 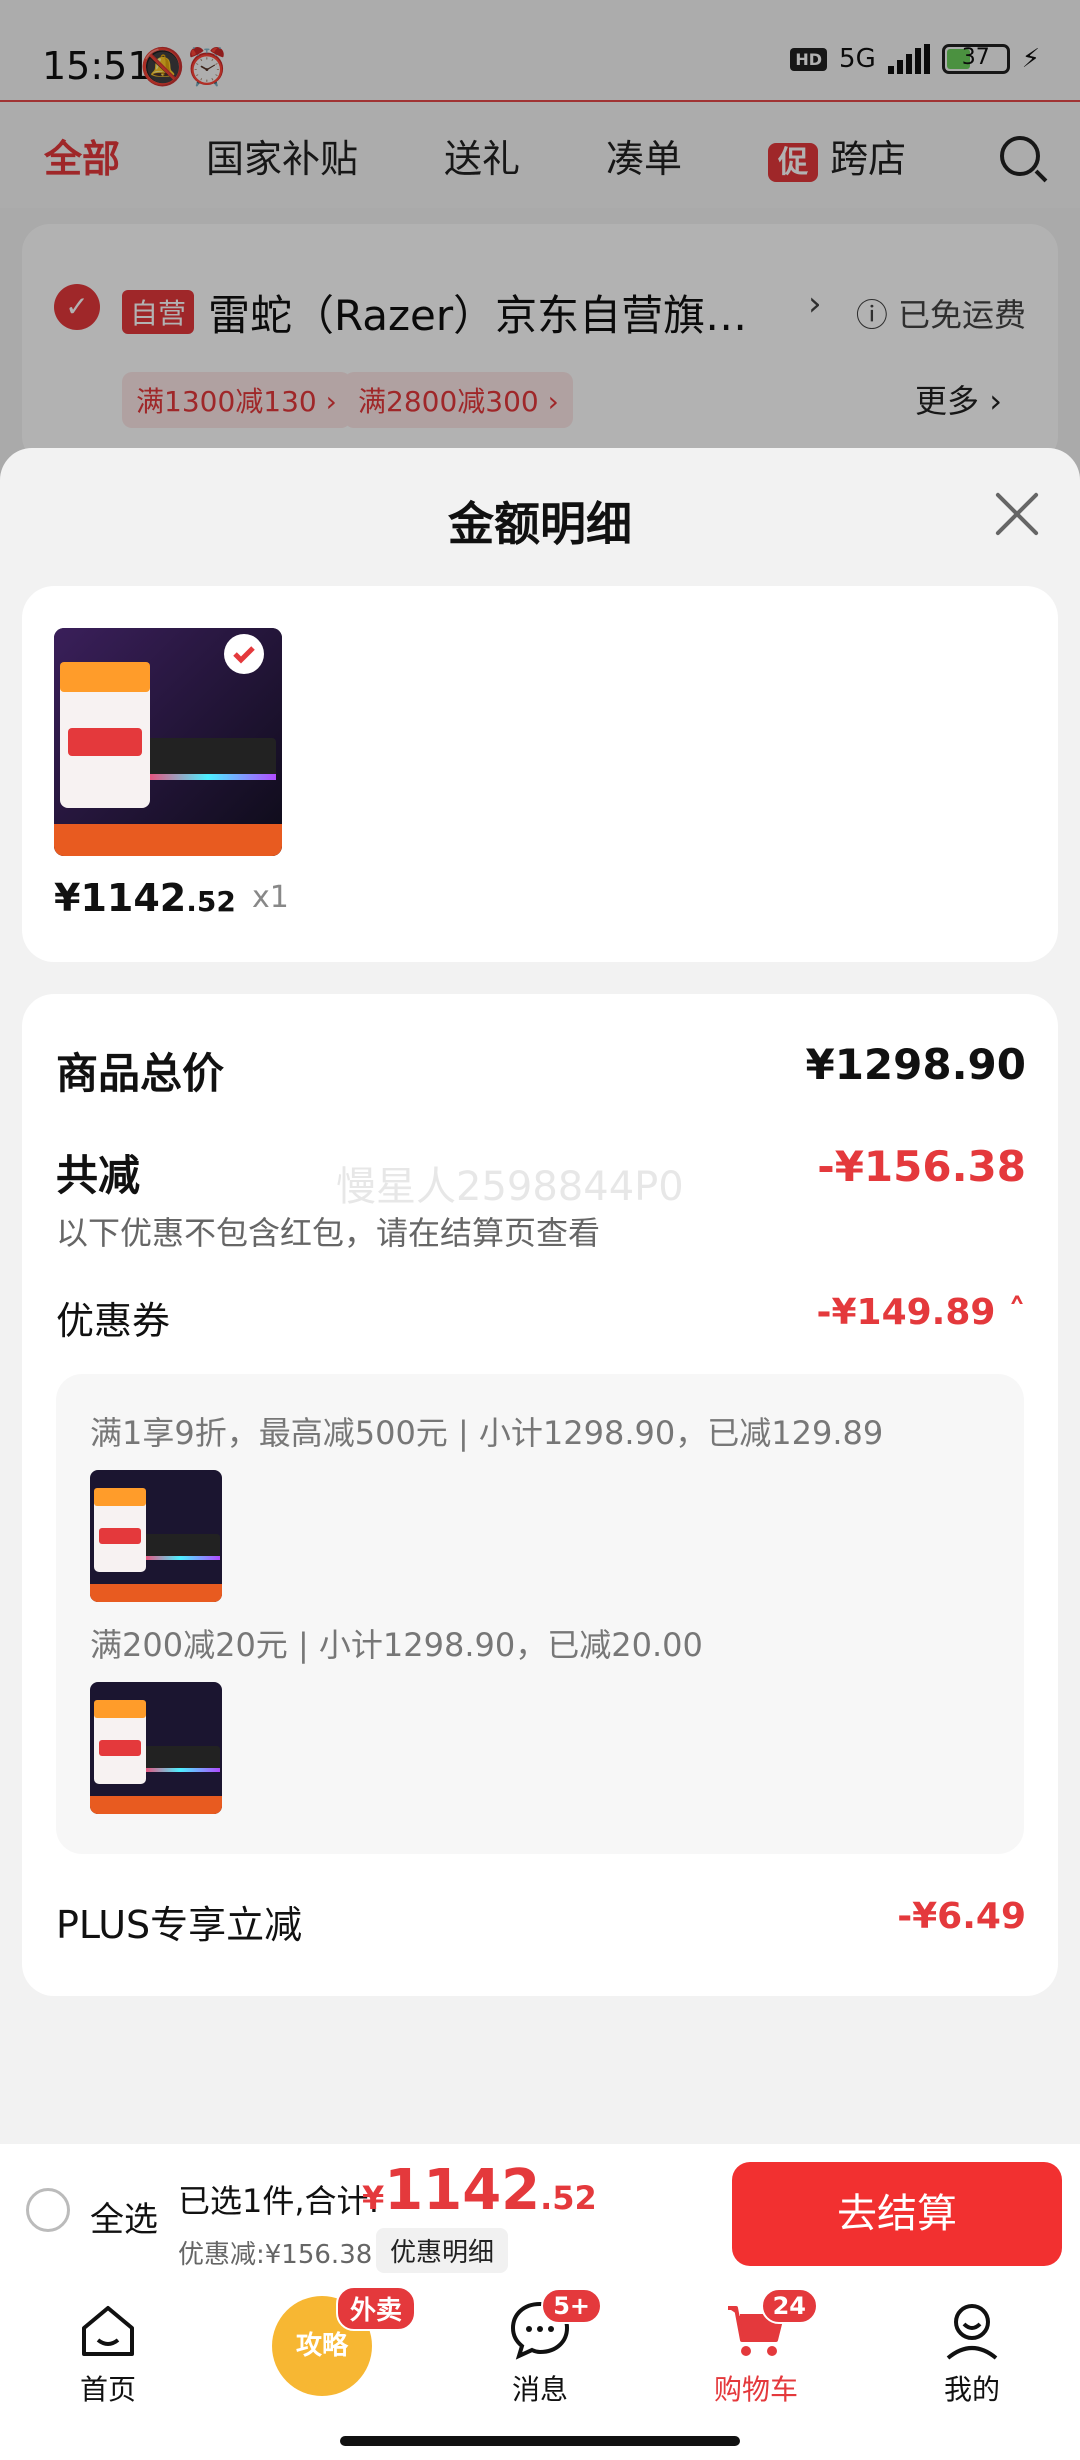 I want to click on cart-icon: 24, so click(x=771, y=2325).